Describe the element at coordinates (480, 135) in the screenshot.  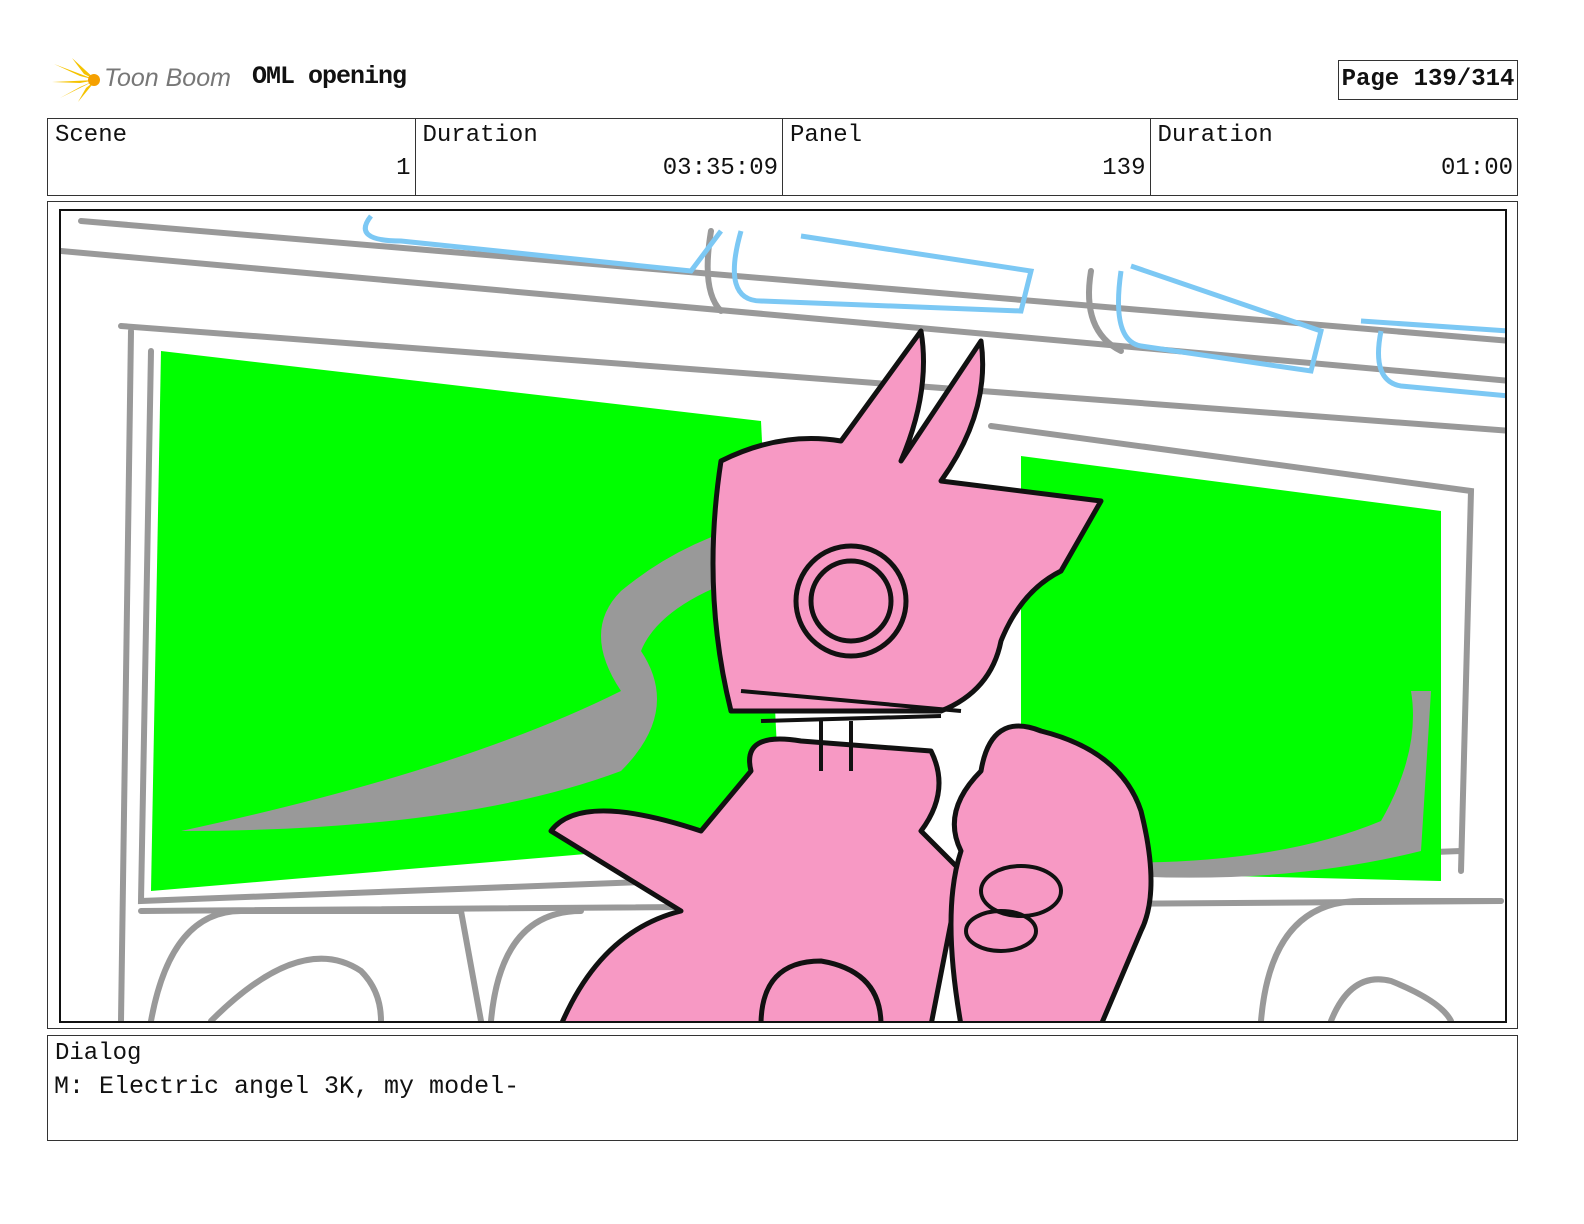
I see `scene-duration-label: Duration` at that location.